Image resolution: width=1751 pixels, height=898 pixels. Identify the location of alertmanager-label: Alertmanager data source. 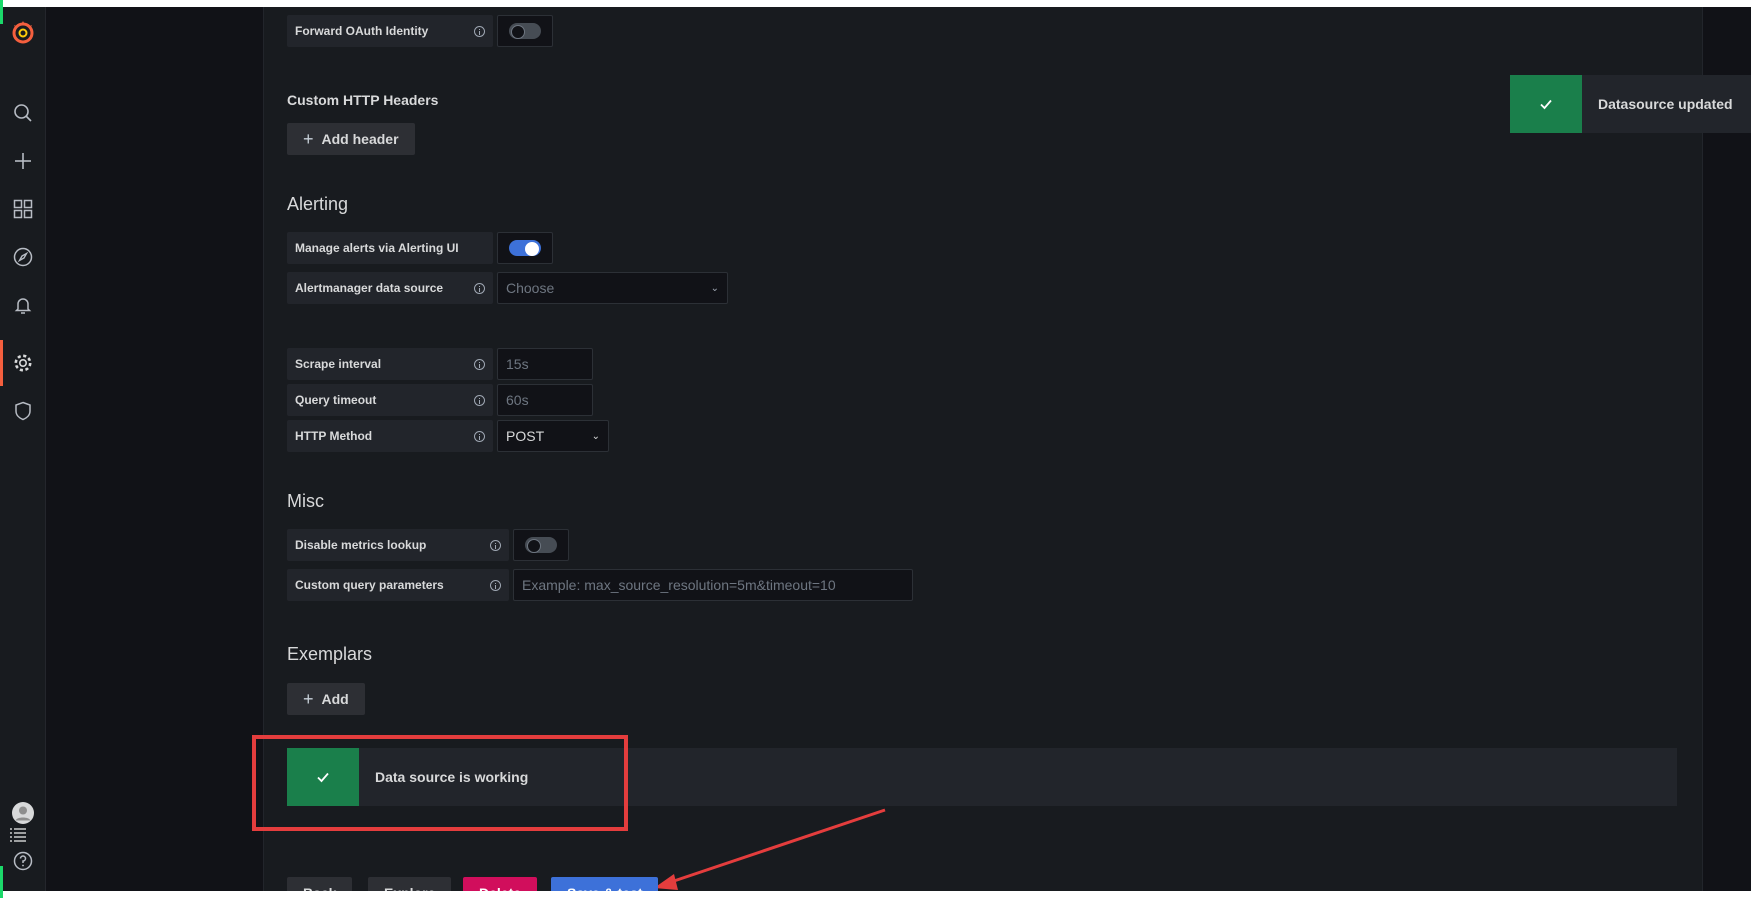
(390, 288).